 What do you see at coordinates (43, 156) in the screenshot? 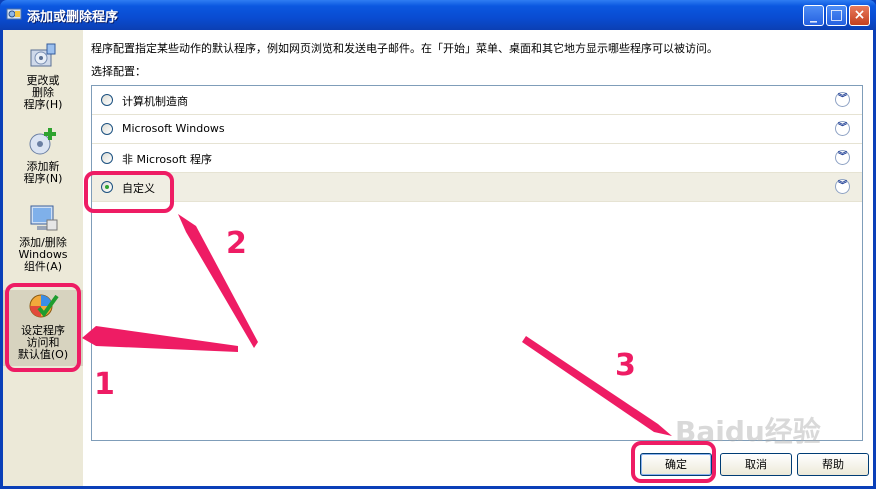
I see `sidebar-item-add-new: 添加新 程序(N)` at bounding box center [43, 156].